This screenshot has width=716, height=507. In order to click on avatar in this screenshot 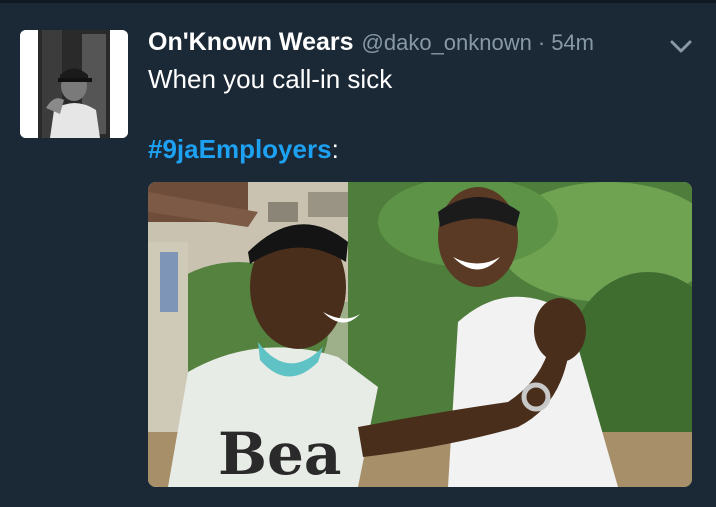, I will do `click(74, 84)`.